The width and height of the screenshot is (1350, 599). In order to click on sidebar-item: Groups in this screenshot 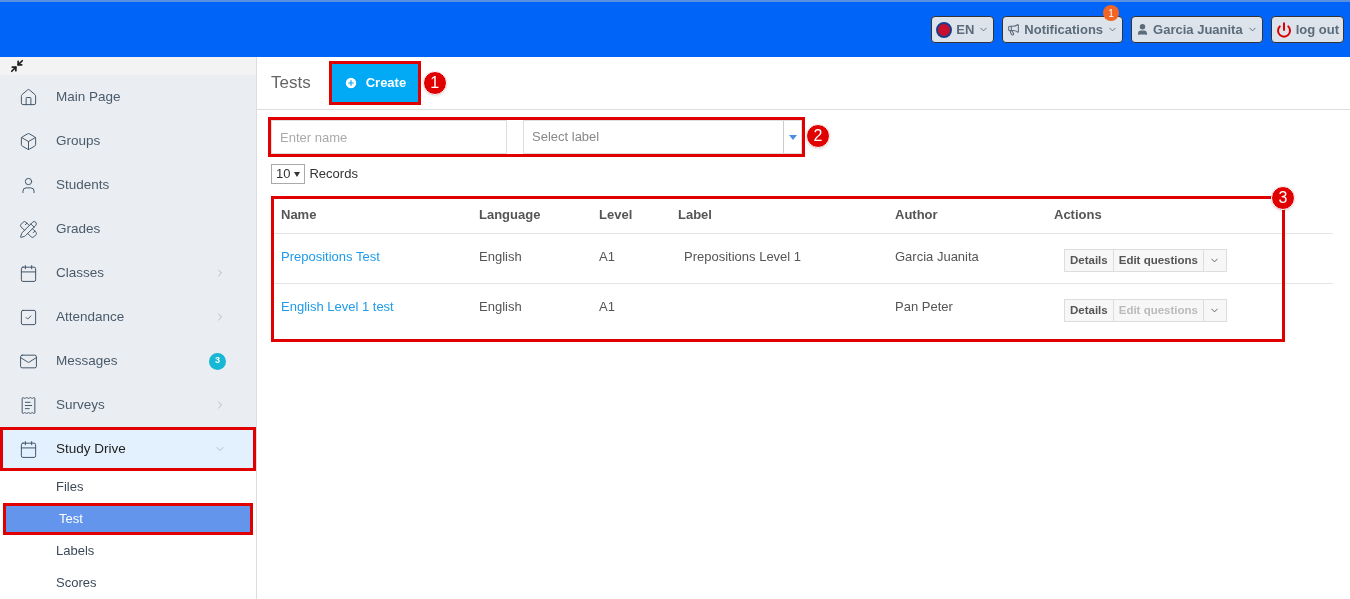, I will do `click(128, 141)`.